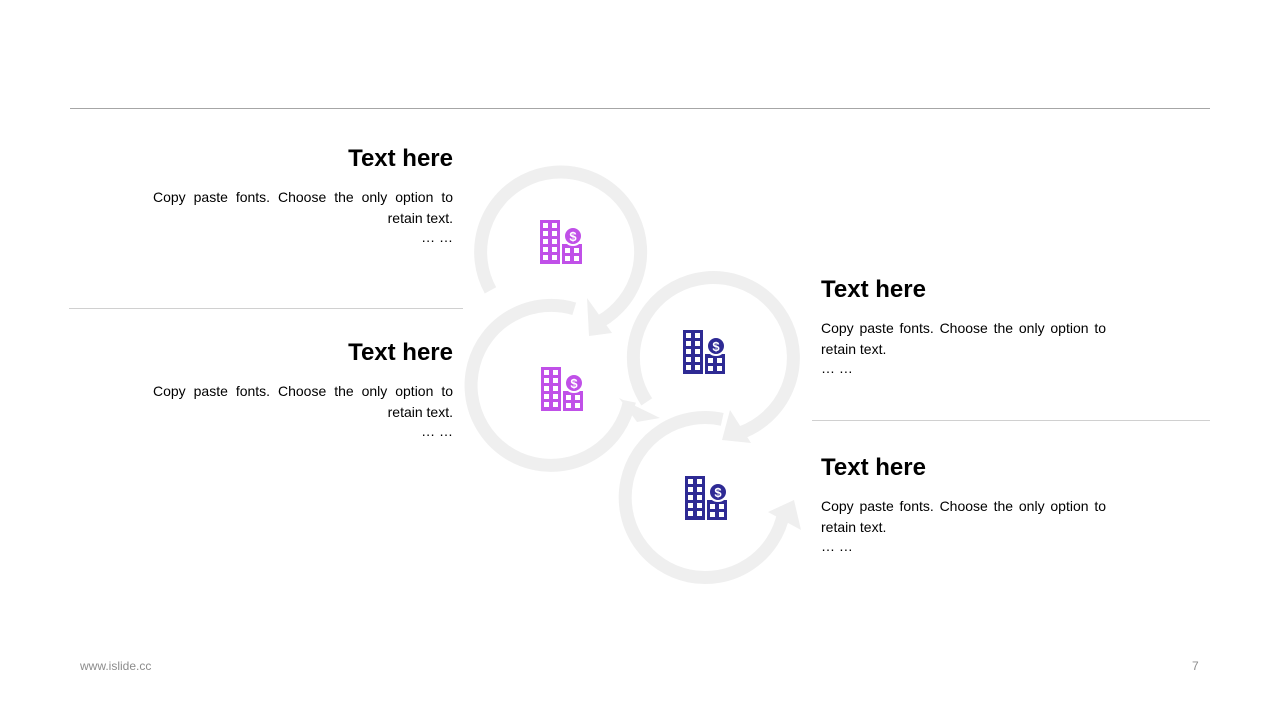 The image size is (1280, 720). Describe the element at coordinates (1195, 666) in the screenshot. I see `page-number: 7` at that location.